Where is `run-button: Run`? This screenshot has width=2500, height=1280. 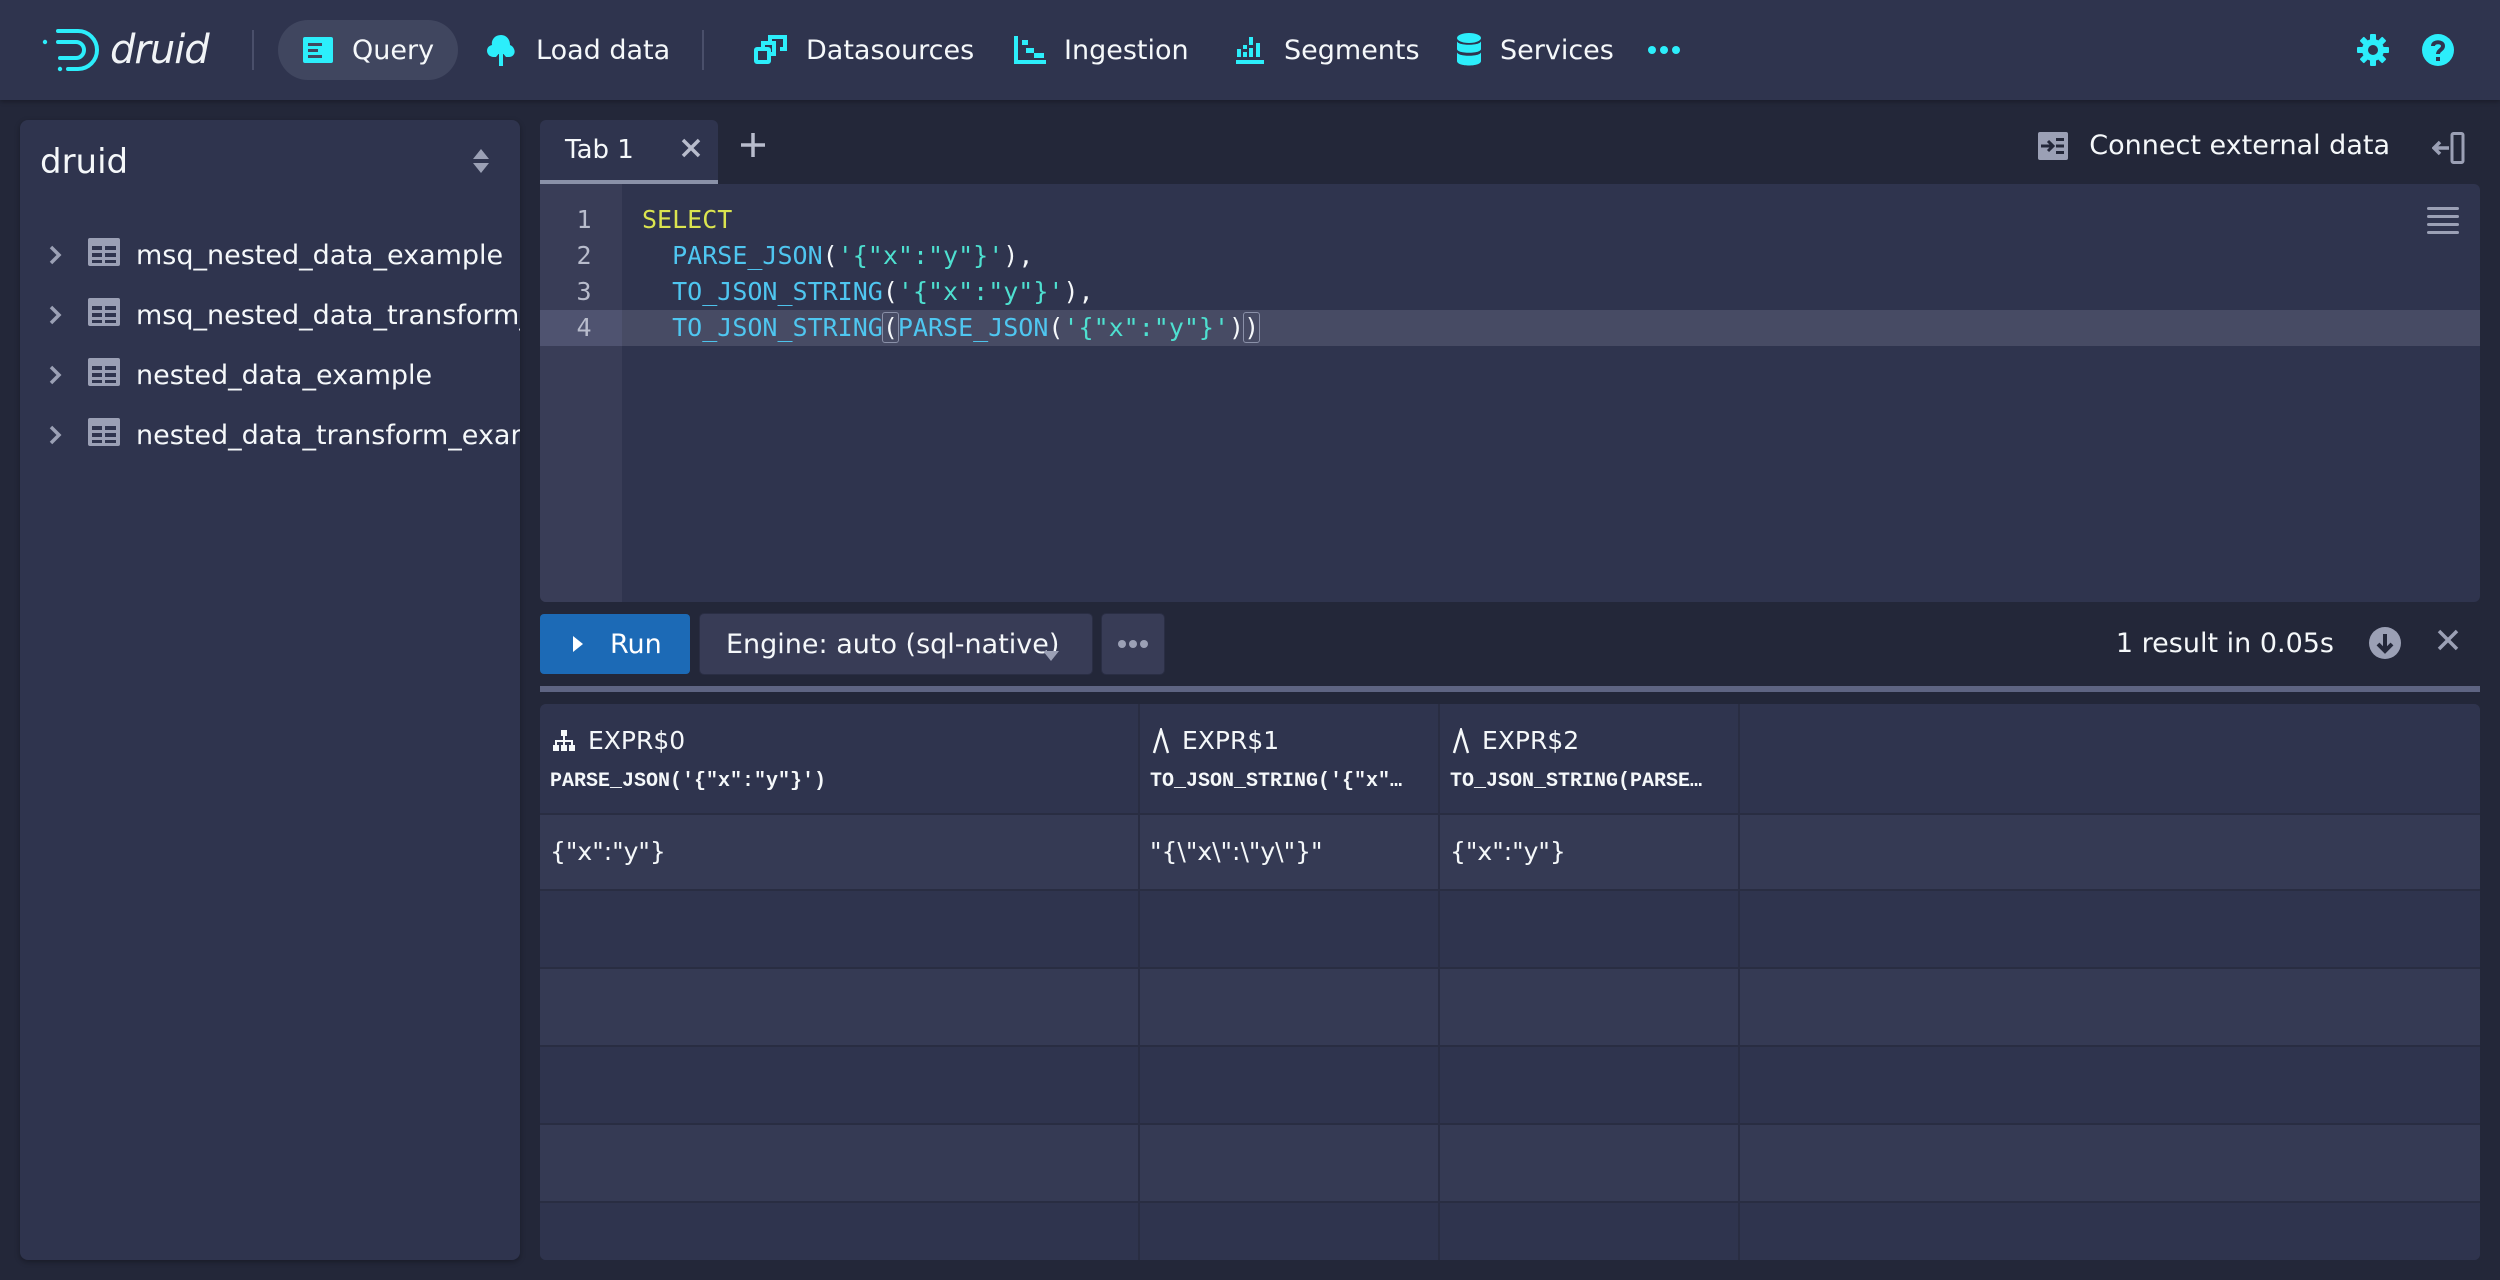
run-button: Run is located at coordinates (615, 644).